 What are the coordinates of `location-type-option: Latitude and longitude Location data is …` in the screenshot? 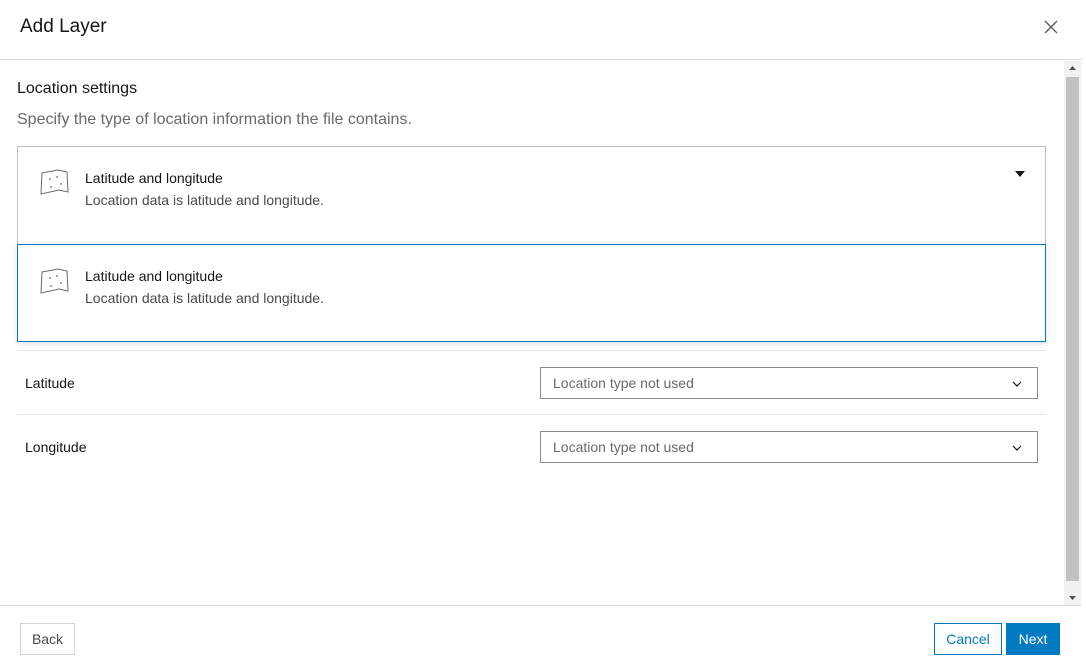 It's located at (531, 293).